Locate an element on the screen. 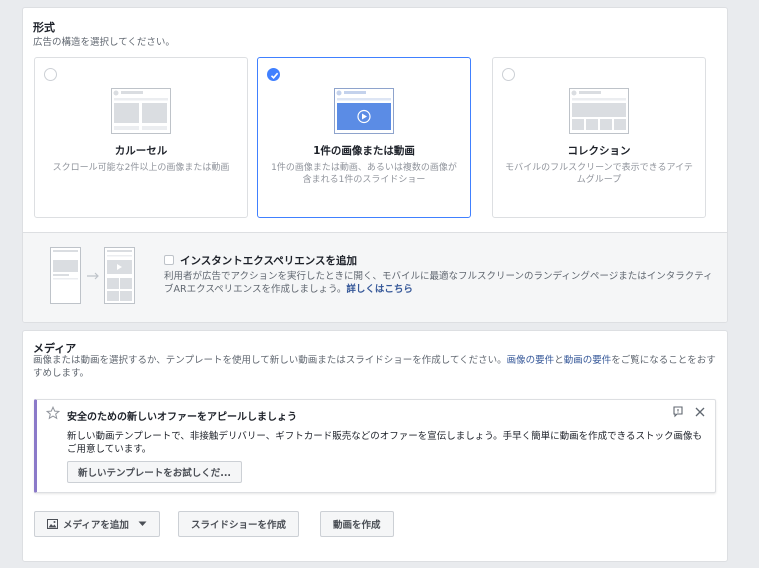 This screenshot has height=568, width=759. create-video-label: 動画を作成 is located at coordinates (357, 525).